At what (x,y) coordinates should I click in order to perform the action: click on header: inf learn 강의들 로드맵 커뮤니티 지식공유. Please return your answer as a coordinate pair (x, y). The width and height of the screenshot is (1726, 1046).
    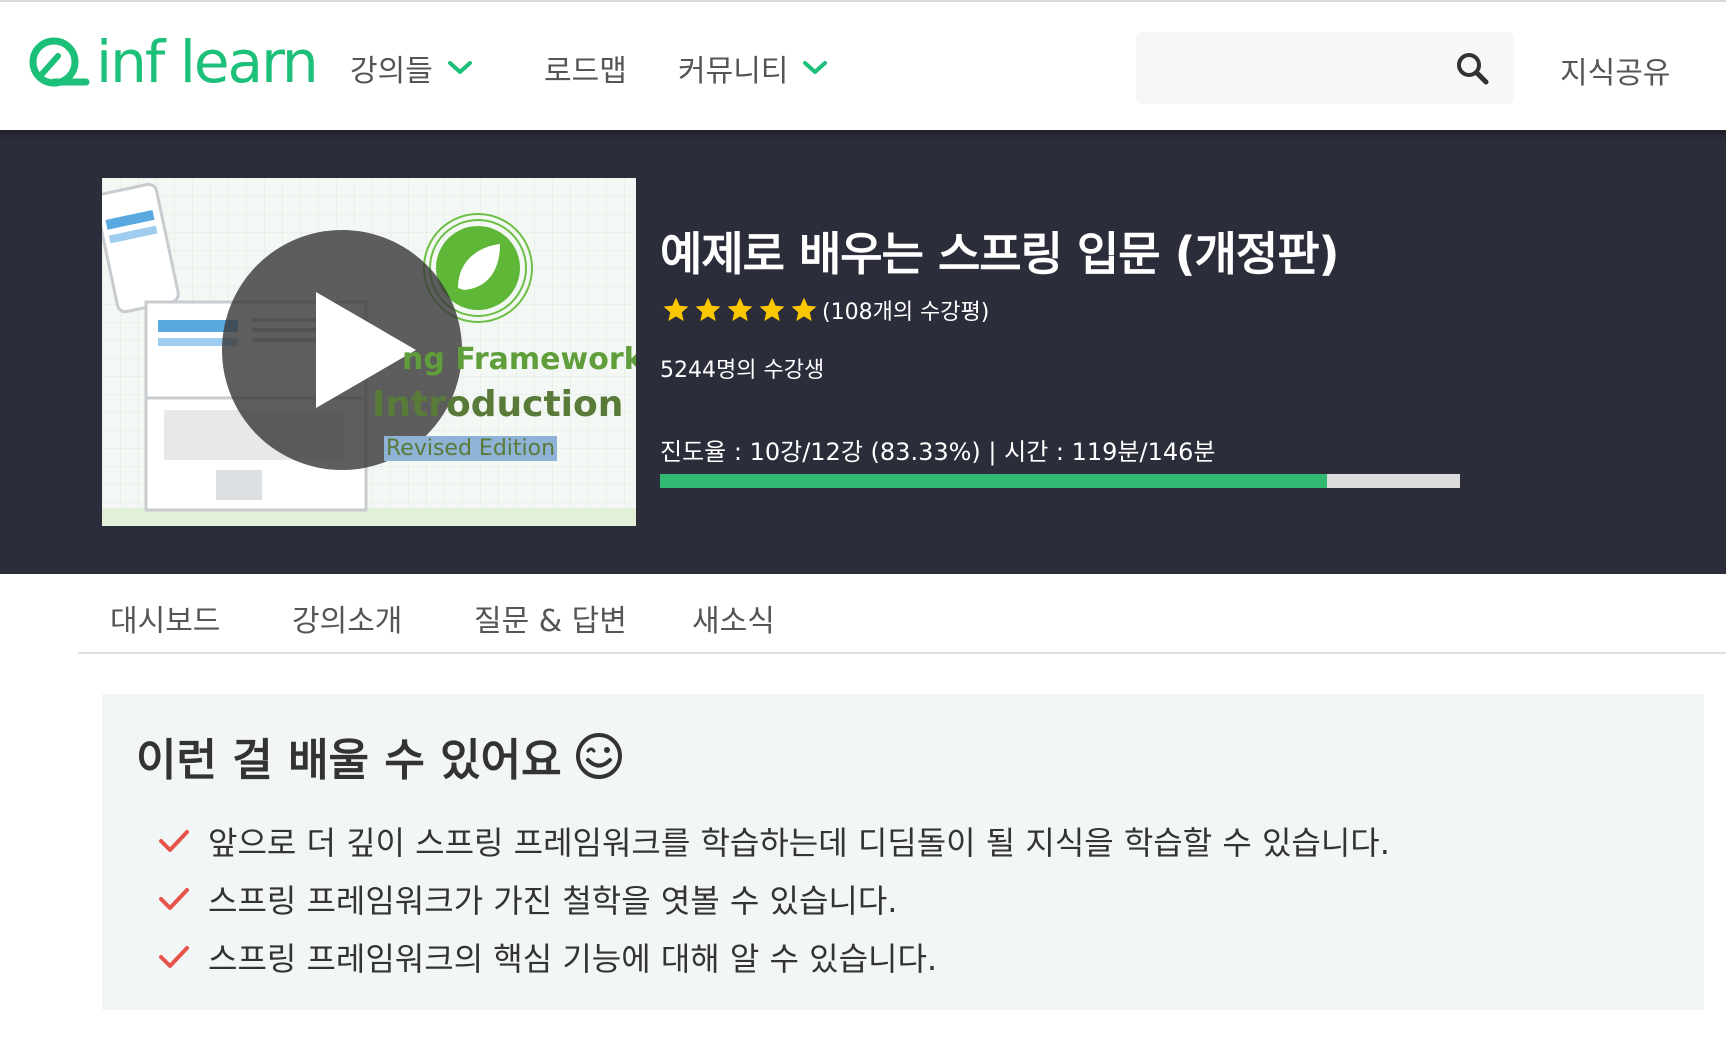
    Looking at the image, I should click on (863, 66).